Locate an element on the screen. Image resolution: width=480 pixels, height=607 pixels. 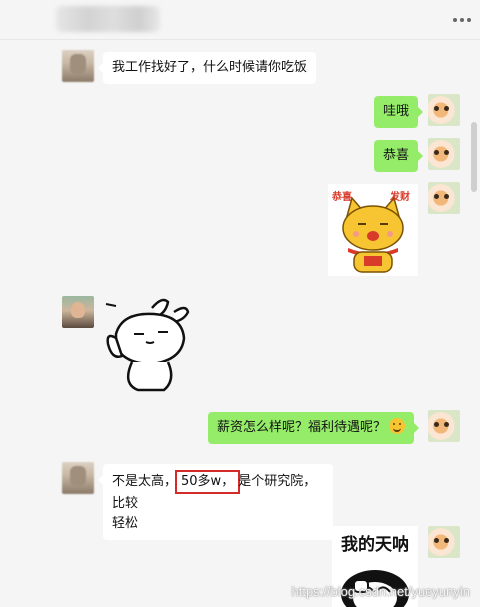
smile-emoji-icon is located at coordinates (397, 426).